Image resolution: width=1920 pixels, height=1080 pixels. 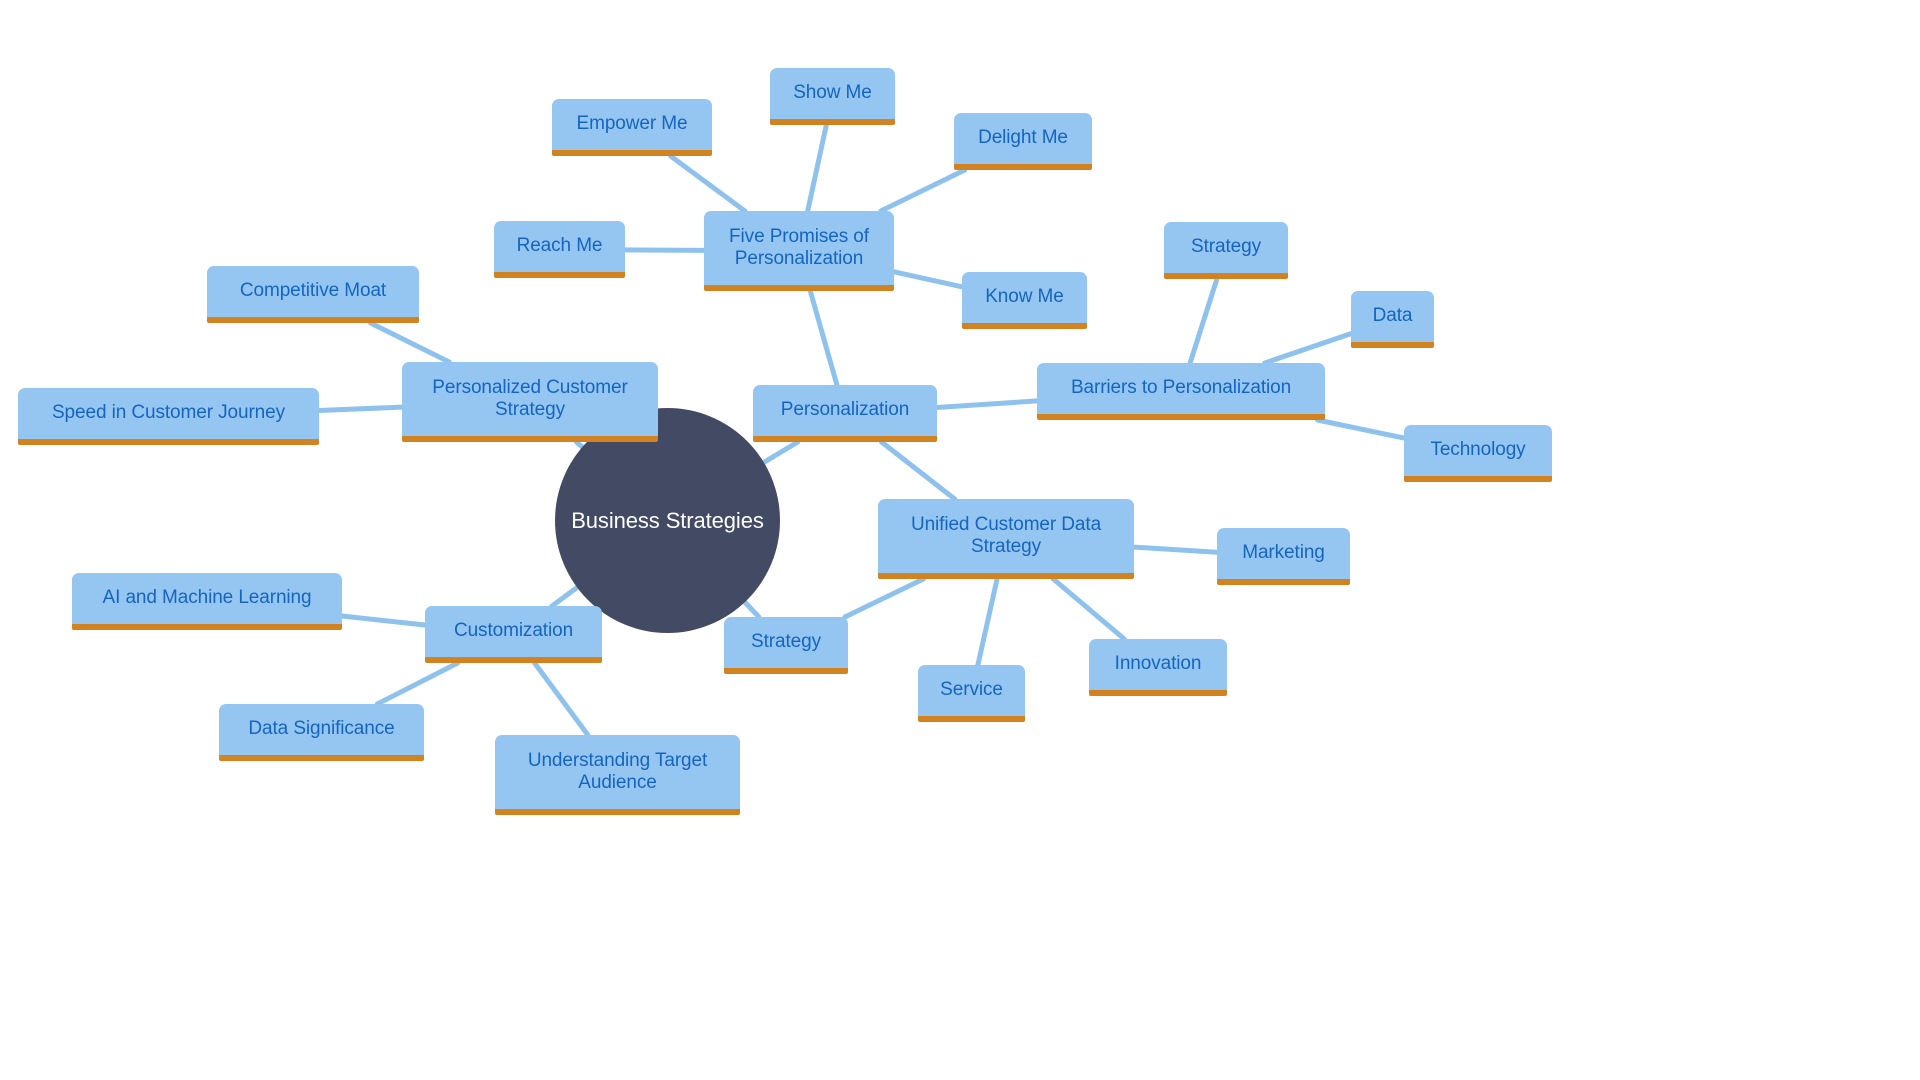 I want to click on edge-personalized-strategy-to-competitive-moat, so click(x=410, y=342).